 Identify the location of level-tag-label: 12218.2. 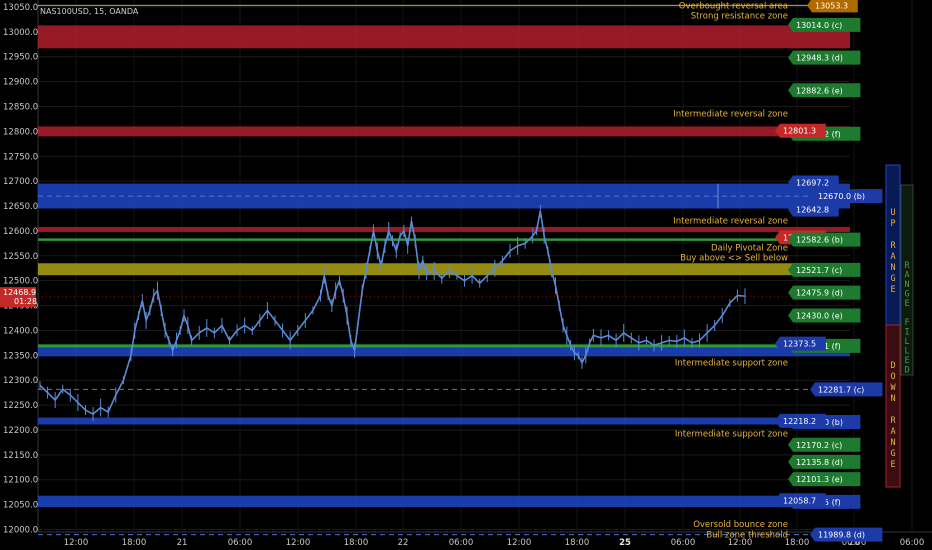
(799, 421).